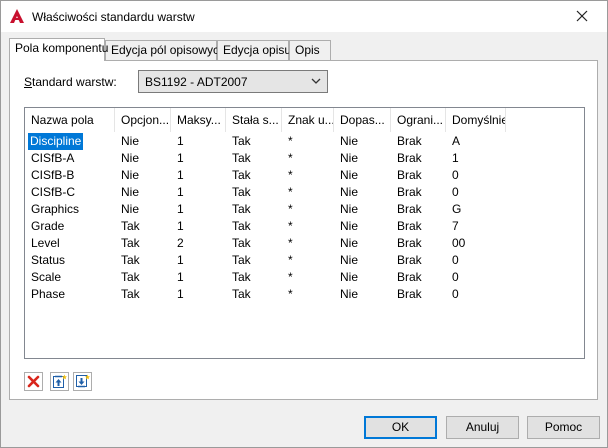 This screenshot has width=608, height=448. I want to click on table-cell-optional: Nie, so click(130, 192).